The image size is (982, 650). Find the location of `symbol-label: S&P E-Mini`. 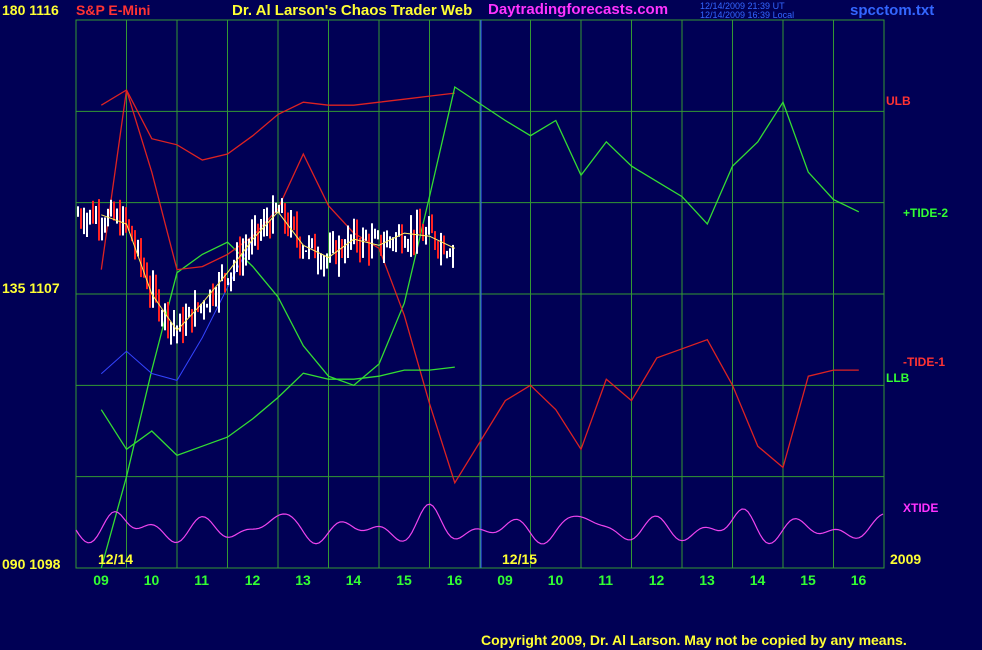

symbol-label: S&P E-Mini is located at coordinates (113, 10).